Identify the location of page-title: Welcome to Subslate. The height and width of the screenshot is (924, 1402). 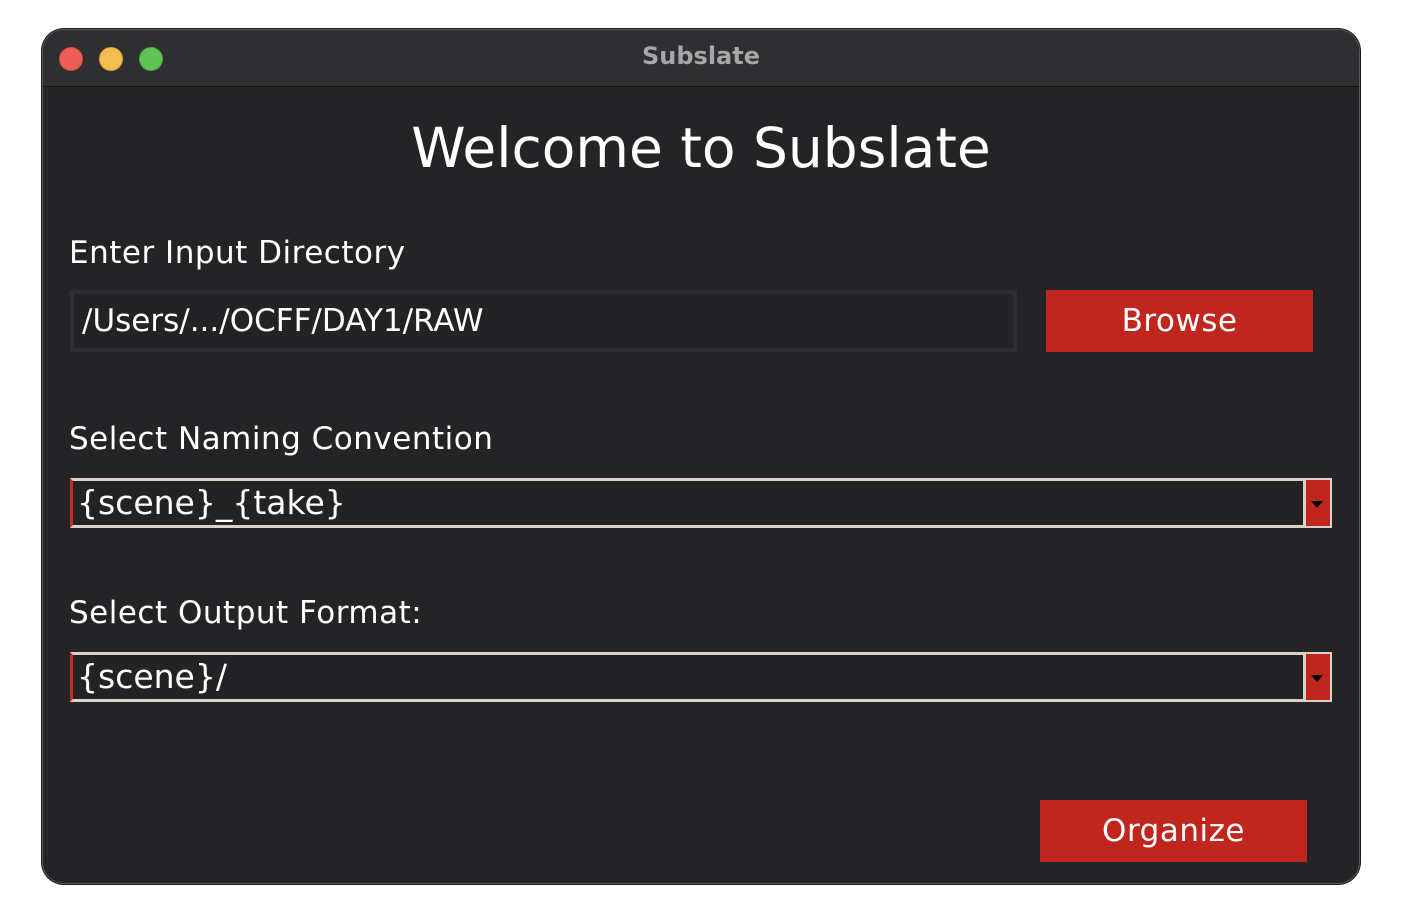
(701, 148).